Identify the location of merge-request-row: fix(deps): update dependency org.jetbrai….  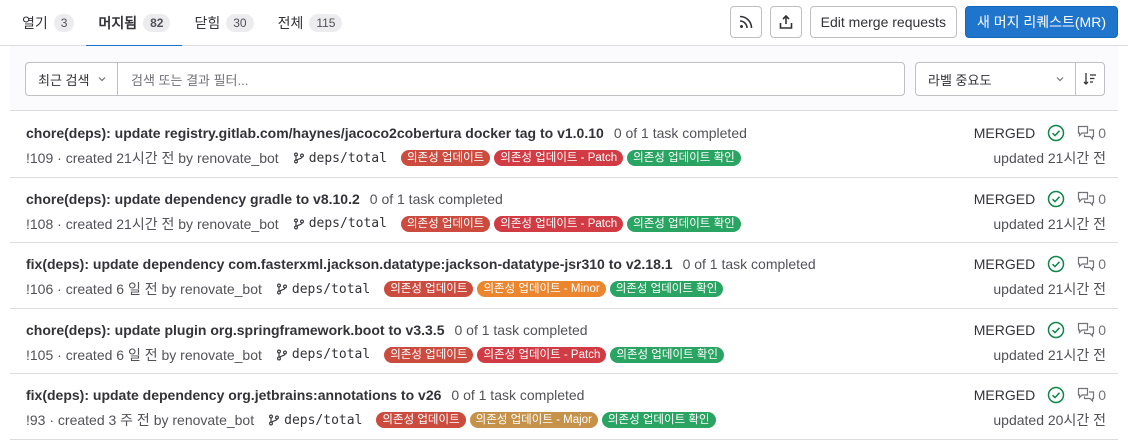
(564, 407).